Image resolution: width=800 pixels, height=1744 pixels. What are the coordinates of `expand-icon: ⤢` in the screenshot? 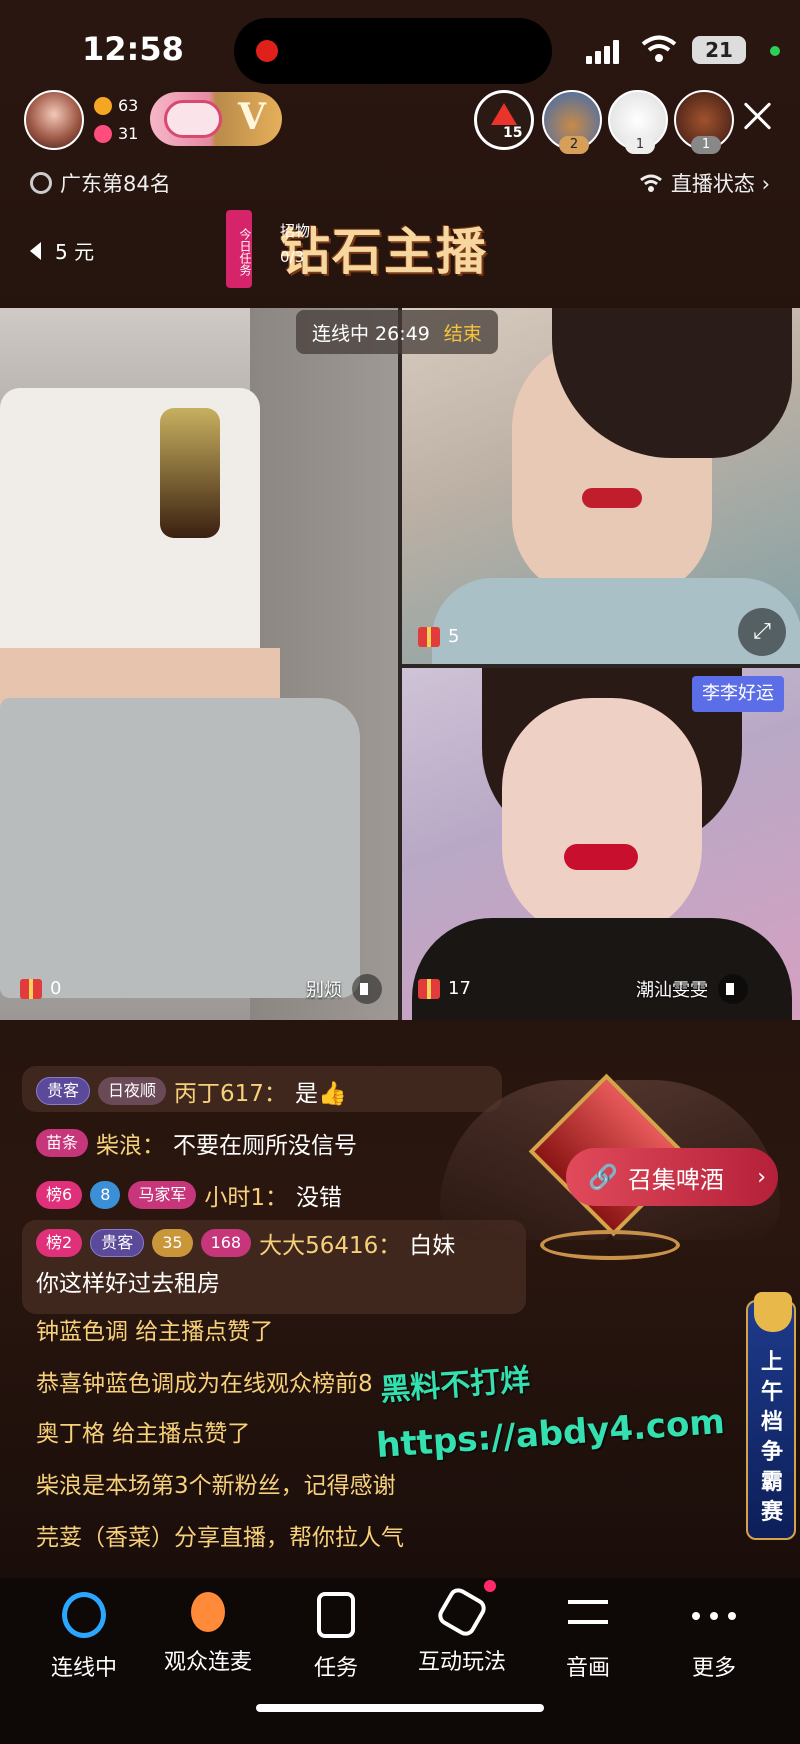 It's located at (762, 632).